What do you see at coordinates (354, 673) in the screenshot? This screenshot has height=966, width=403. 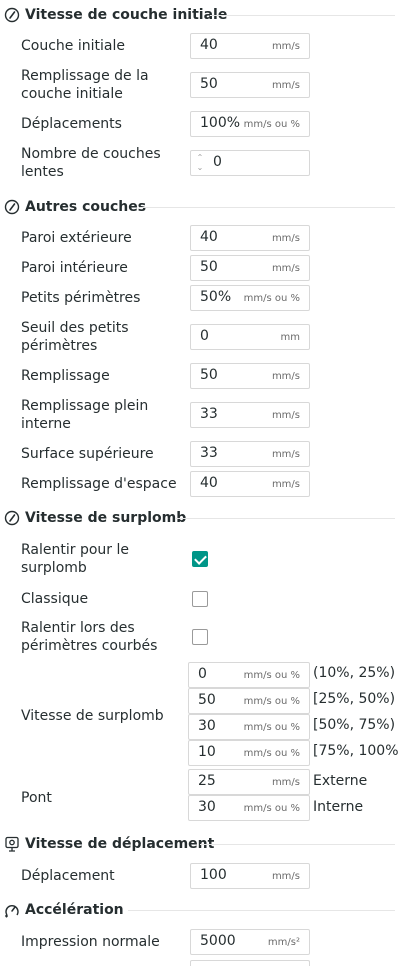 I see `overhang-range-label: (10%, 25%)` at bounding box center [354, 673].